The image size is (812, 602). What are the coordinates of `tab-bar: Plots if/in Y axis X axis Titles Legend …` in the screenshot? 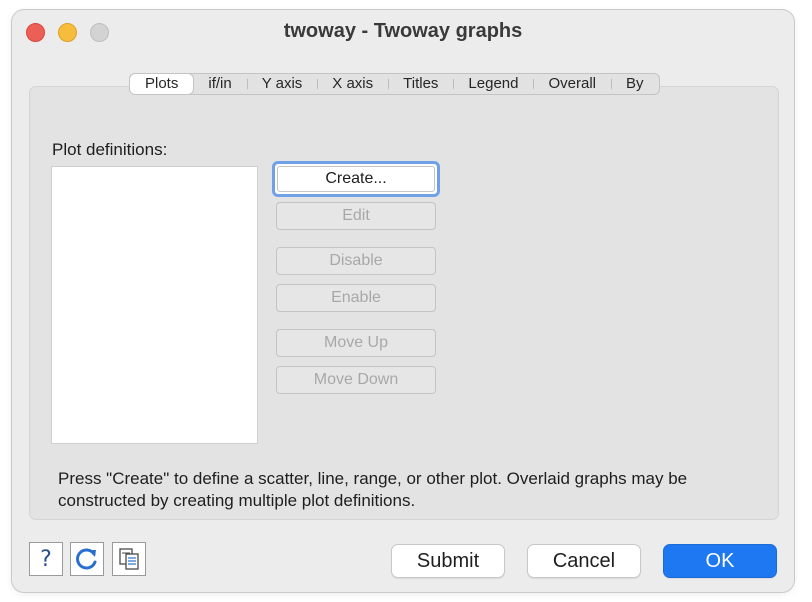 It's located at (394, 84).